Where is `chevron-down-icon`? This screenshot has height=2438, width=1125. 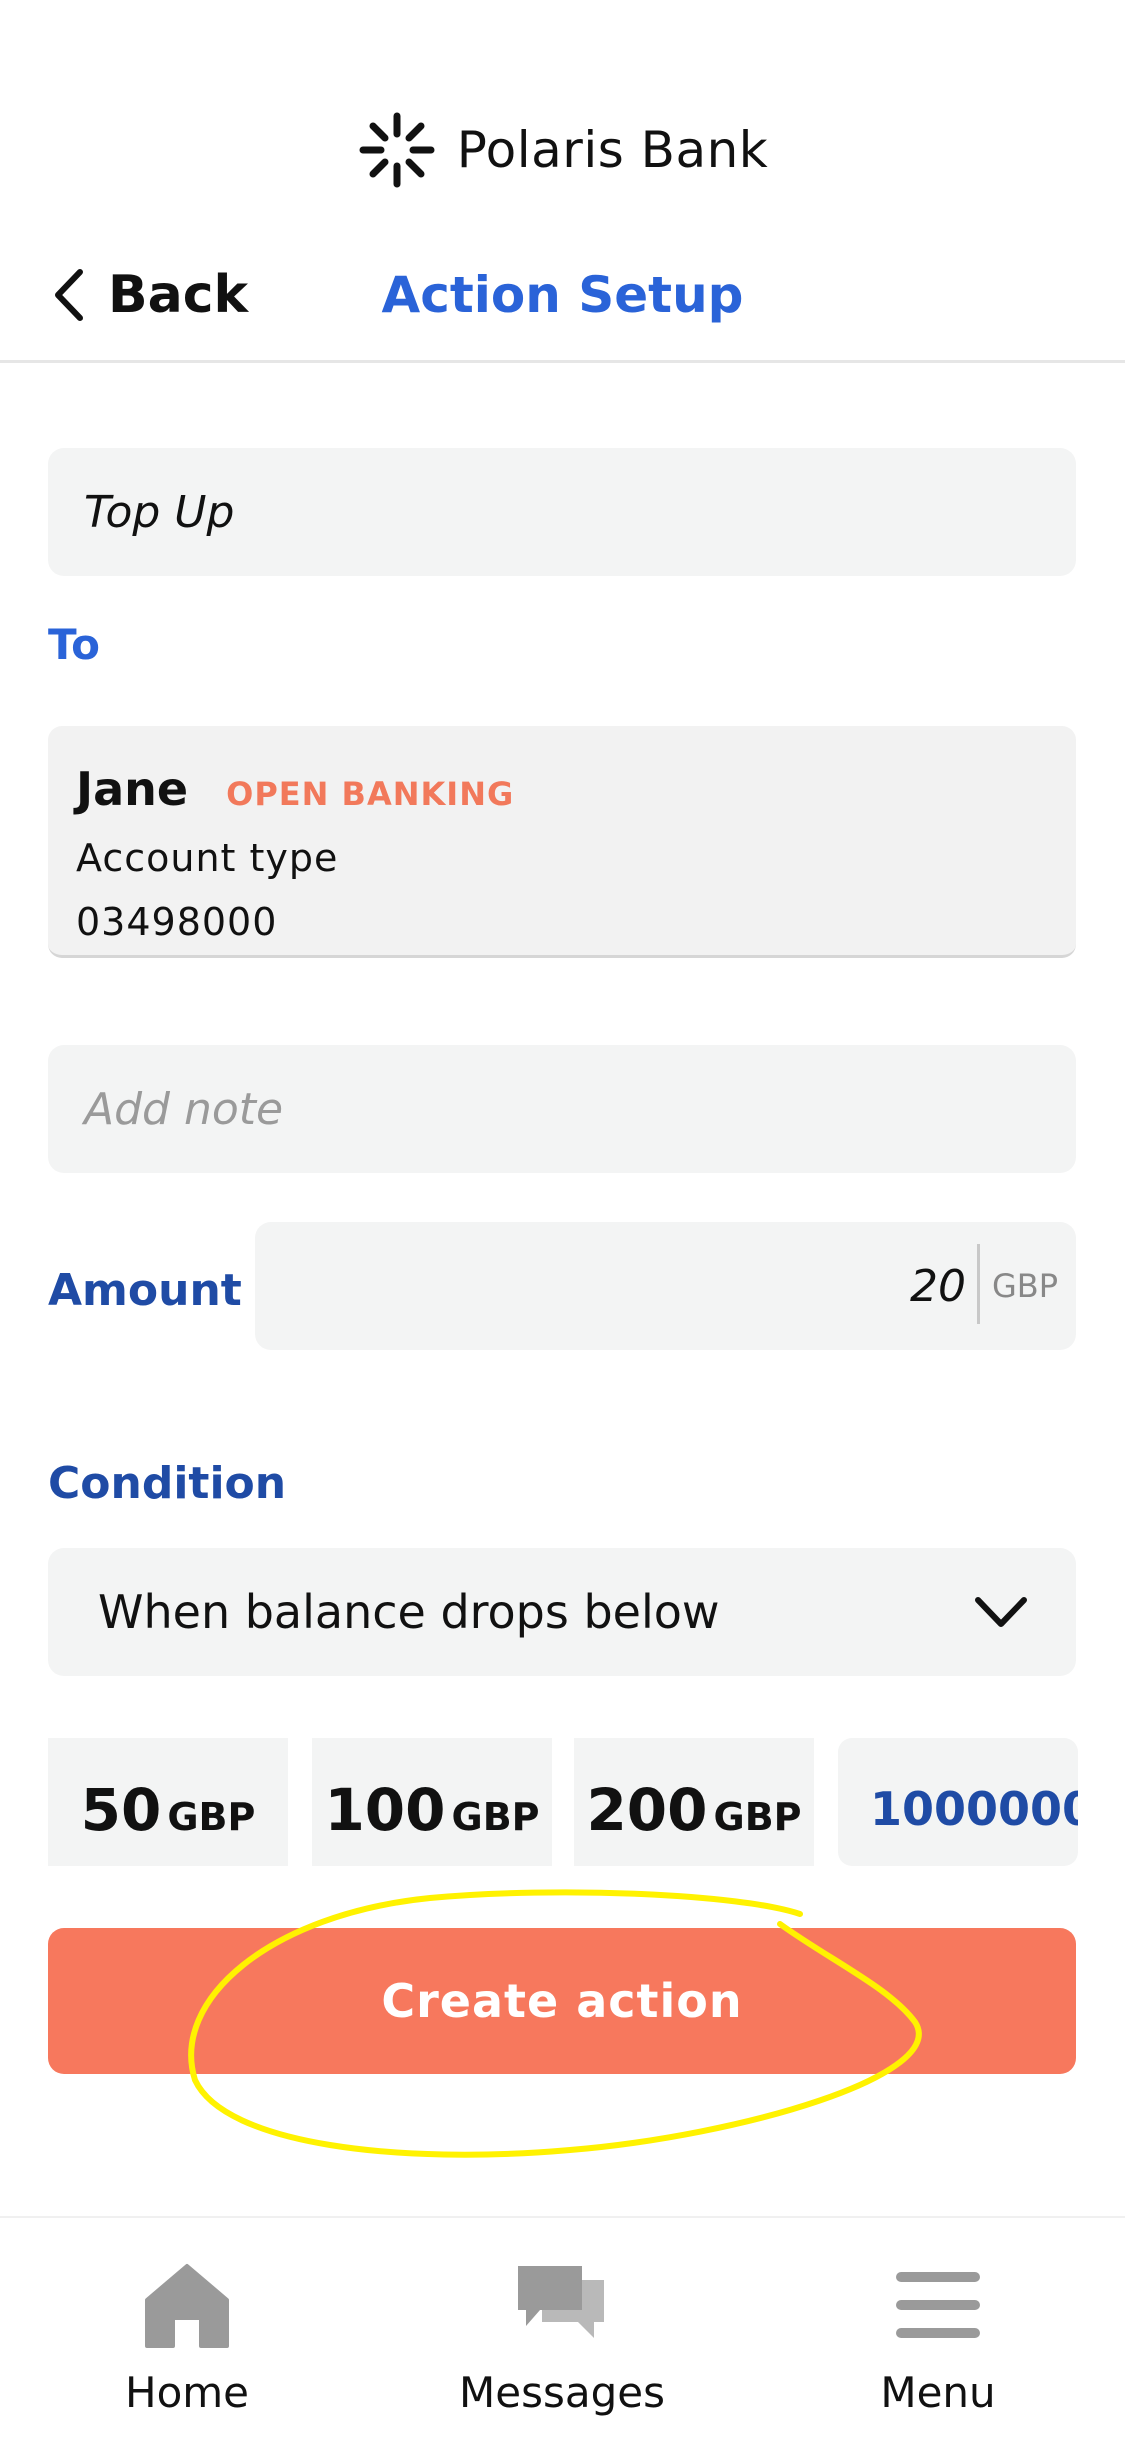
chevron-down-icon is located at coordinates (1001, 1612).